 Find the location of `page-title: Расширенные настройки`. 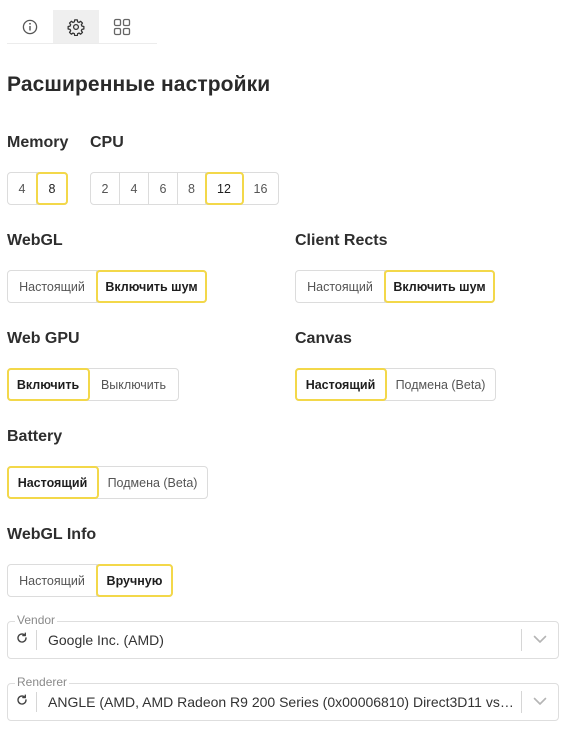

page-title: Расширенные настройки is located at coordinates (139, 84).